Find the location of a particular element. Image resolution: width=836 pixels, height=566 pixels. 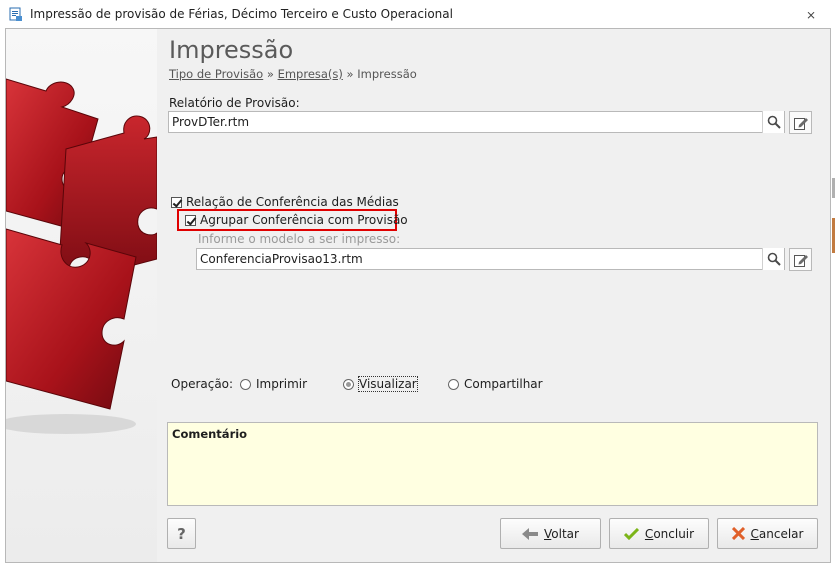

model-edit-button is located at coordinates (800, 259).